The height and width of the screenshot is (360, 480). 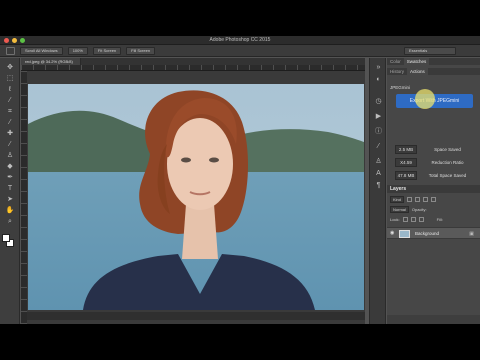 What do you see at coordinates (378, 186) in the screenshot?
I see `paragraph-panel-icon: ¶` at bounding box center [378, 186].